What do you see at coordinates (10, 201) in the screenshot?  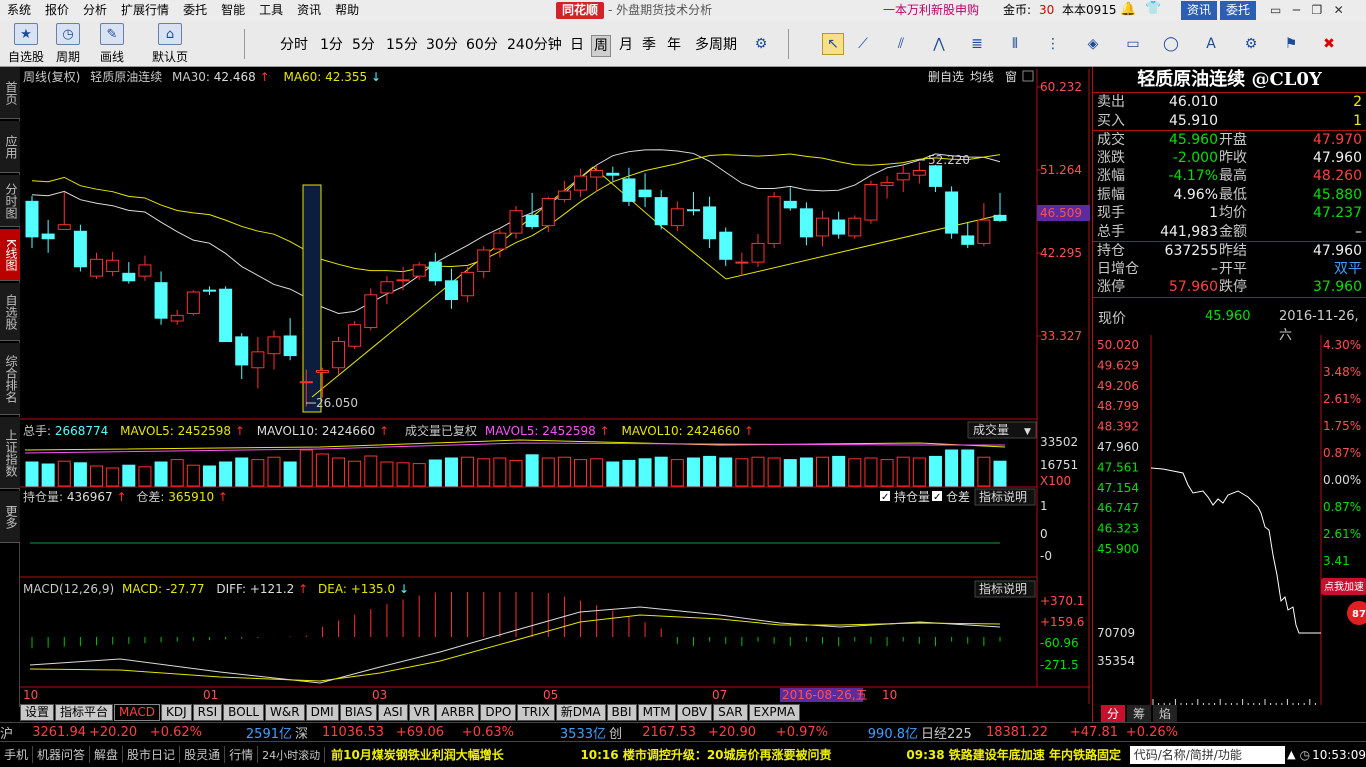 I see `nav-timeshare: 分时图` at bounding box center [10, 201].